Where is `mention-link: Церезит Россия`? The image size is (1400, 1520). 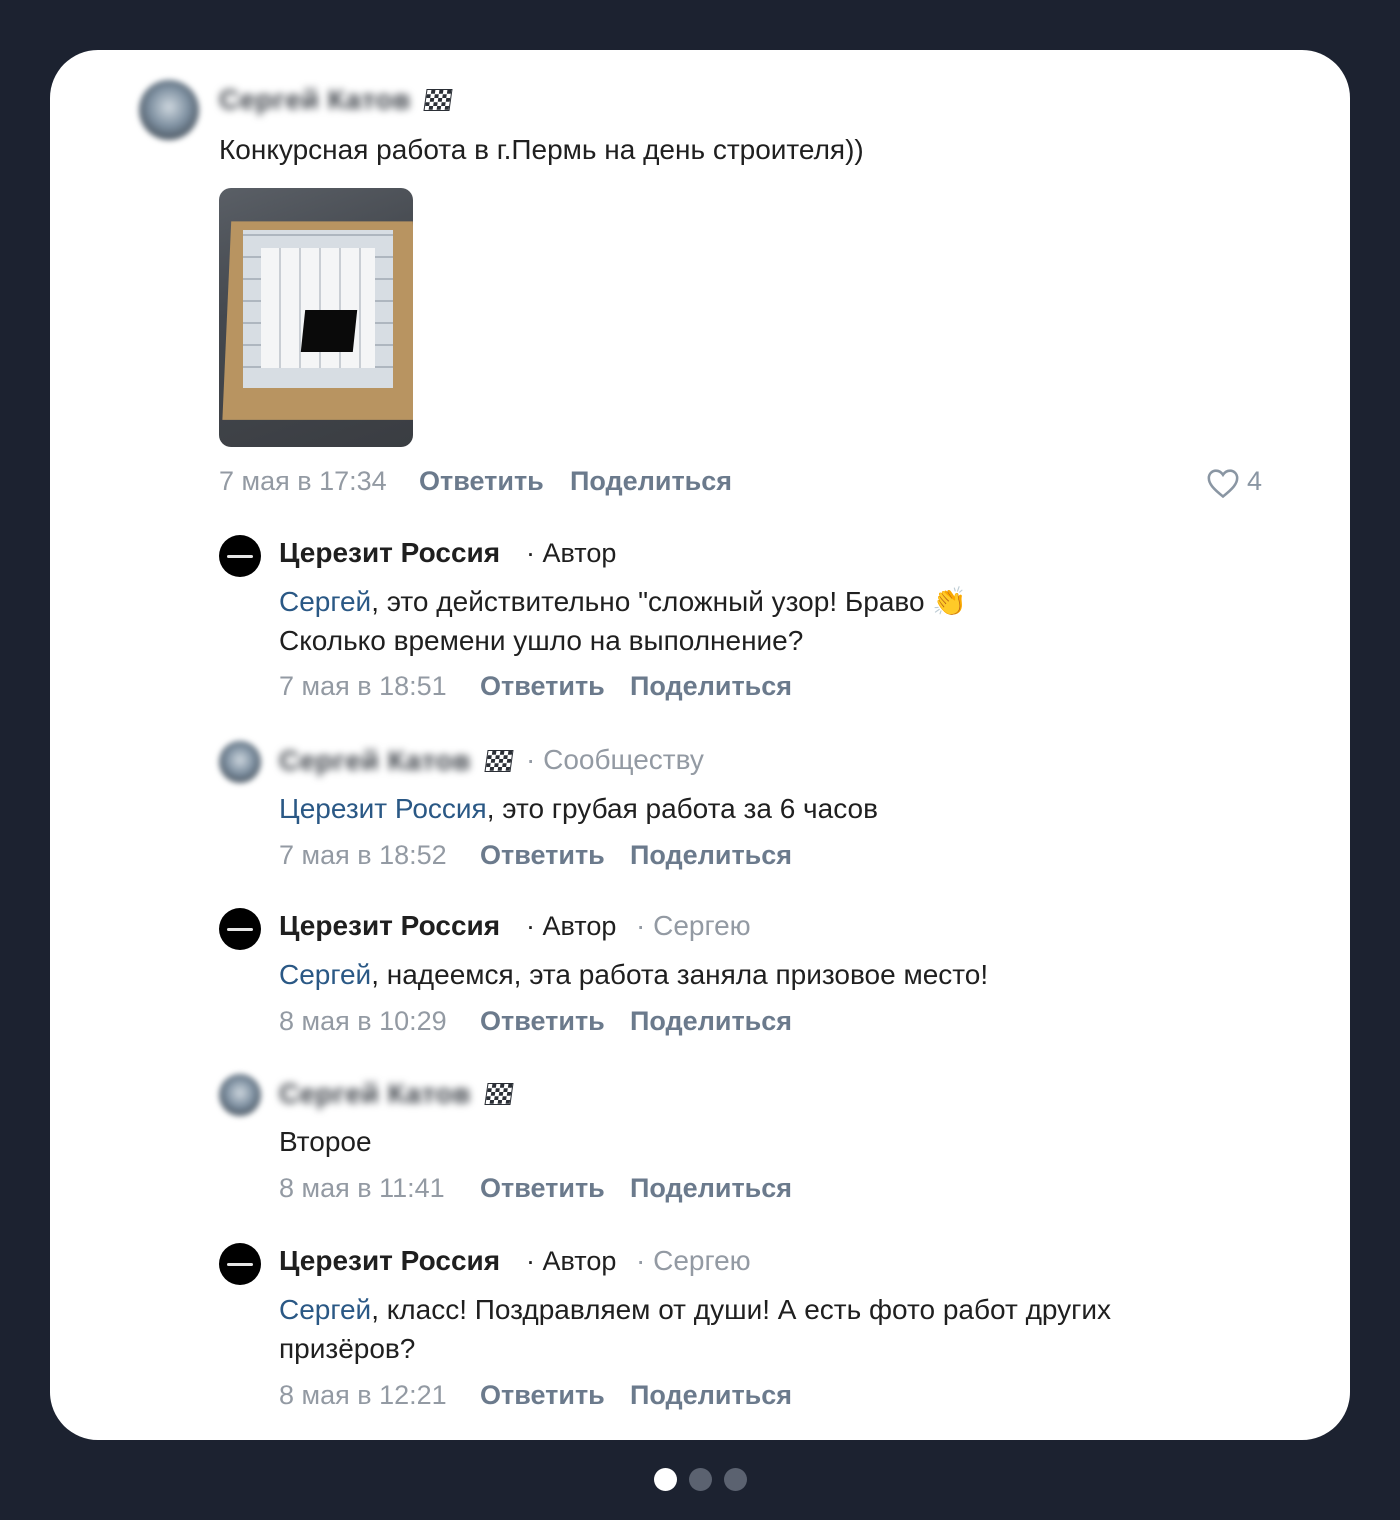
mention-link: Церезит Россия is located at coordinates (383, 808).